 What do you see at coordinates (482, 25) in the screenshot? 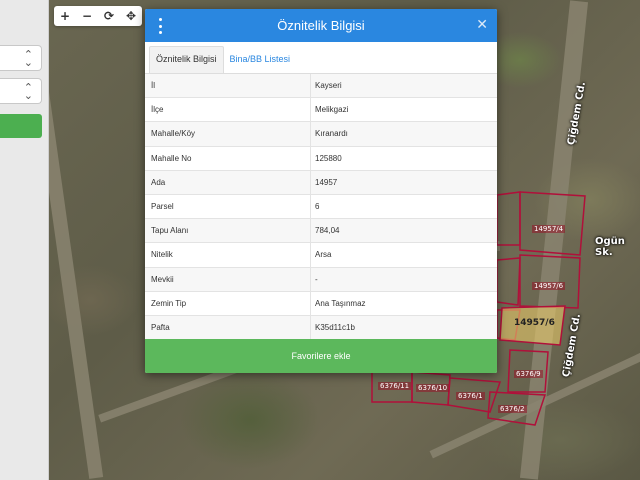
I see `close-icon: ✕` at bounding box center [482, 25].